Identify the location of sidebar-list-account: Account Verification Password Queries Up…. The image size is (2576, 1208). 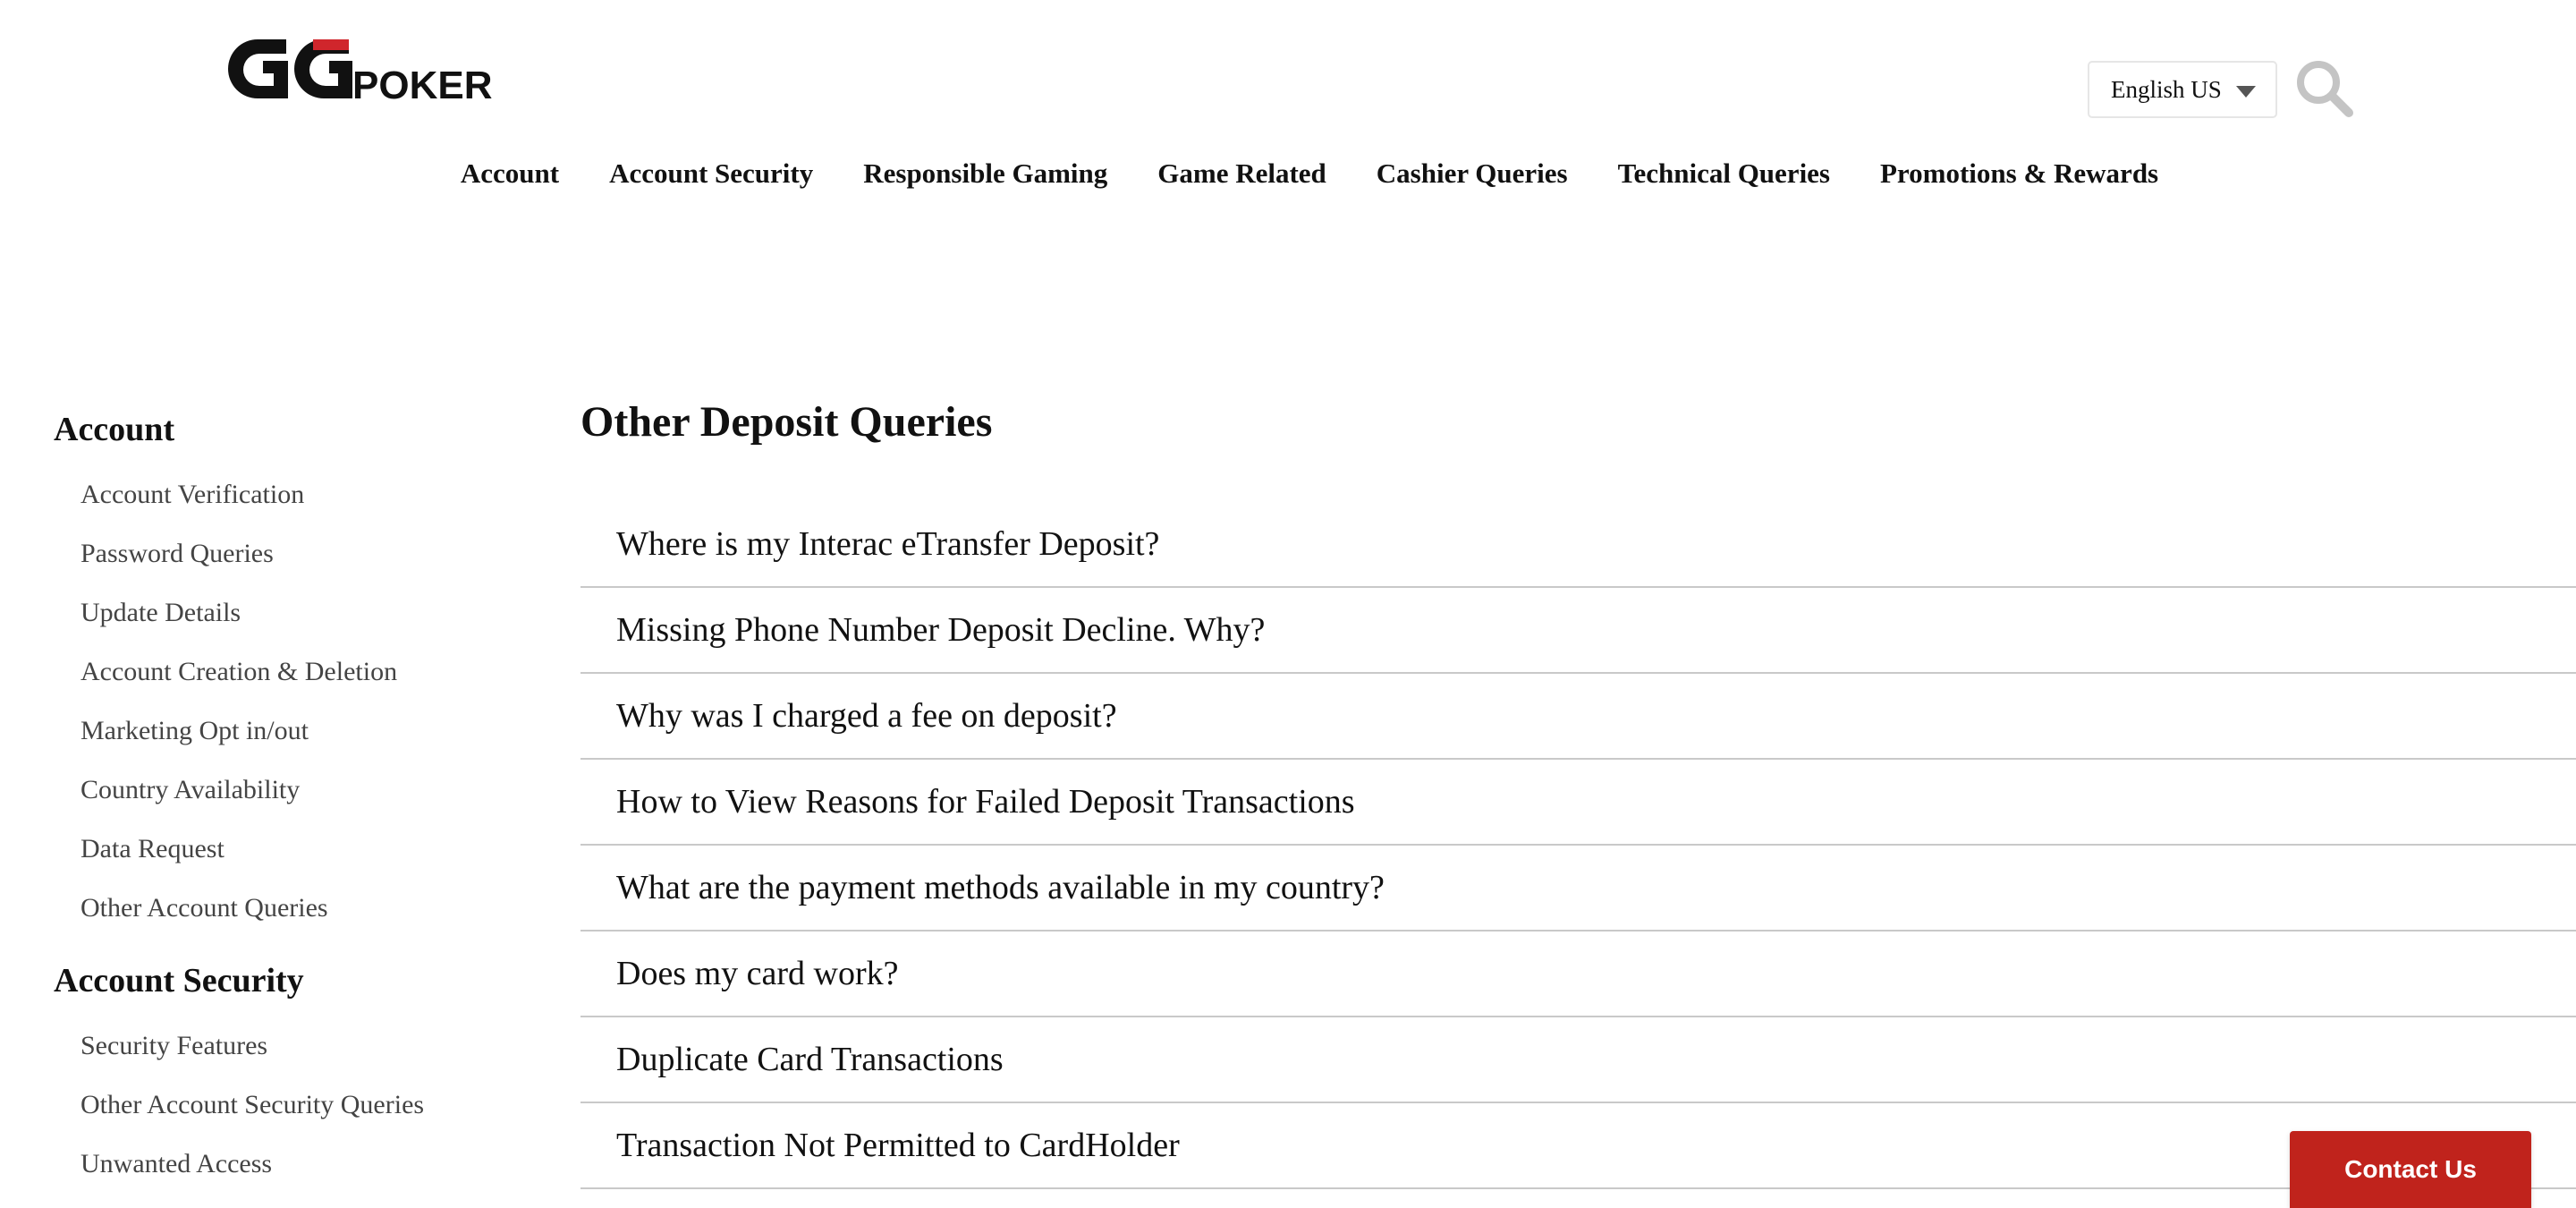
(286, 701).